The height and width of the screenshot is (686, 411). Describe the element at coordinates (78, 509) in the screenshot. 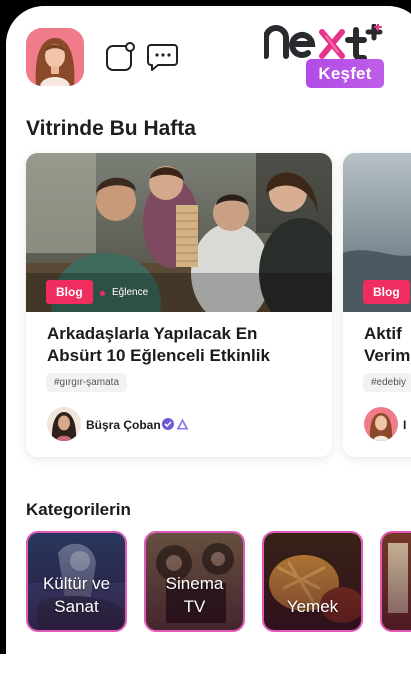

I see `section-title-categories: Kategorilerin` at that location.